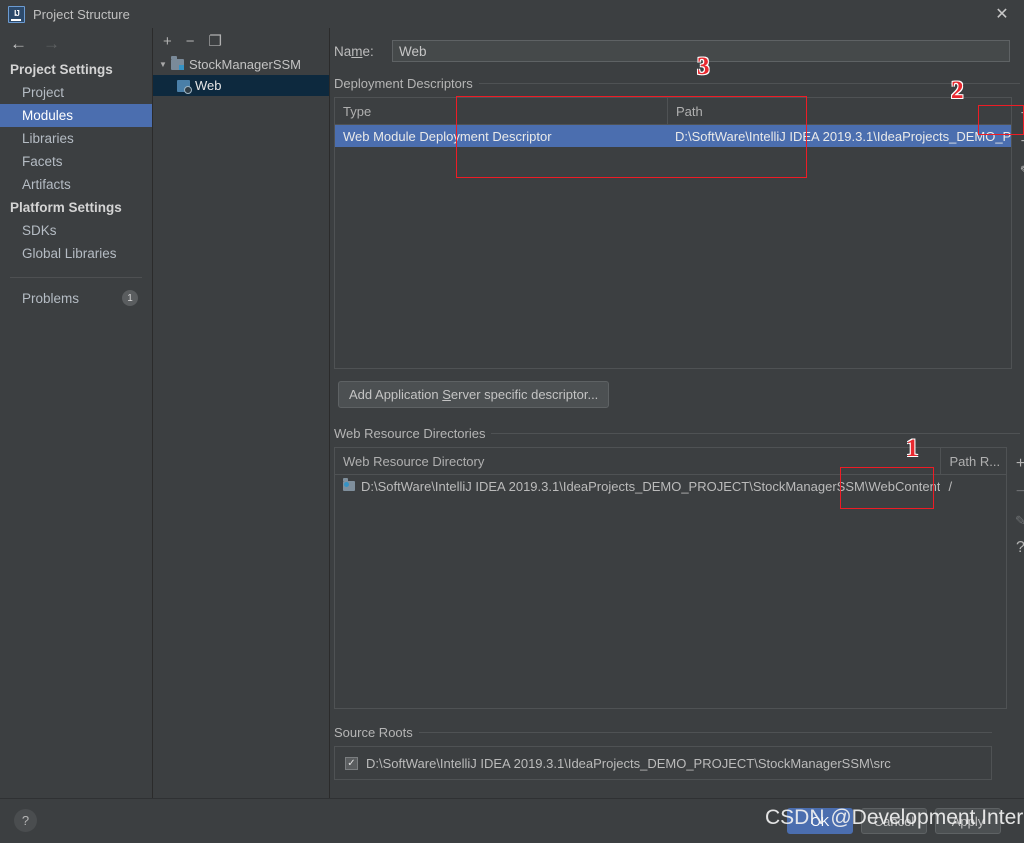  What do you see at coordinates (1015, 578) in the screenshot?
I see `web-resource-directories-toolbar: + − ✎ ?` at bounding box center [1015, 578].